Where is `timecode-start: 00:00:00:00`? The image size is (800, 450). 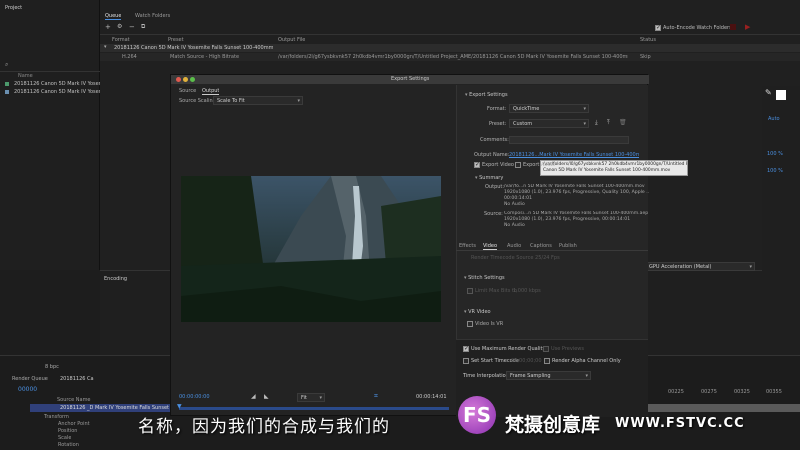 timecode-start: 00:00:00:00 is located at coordinates (194, 397).